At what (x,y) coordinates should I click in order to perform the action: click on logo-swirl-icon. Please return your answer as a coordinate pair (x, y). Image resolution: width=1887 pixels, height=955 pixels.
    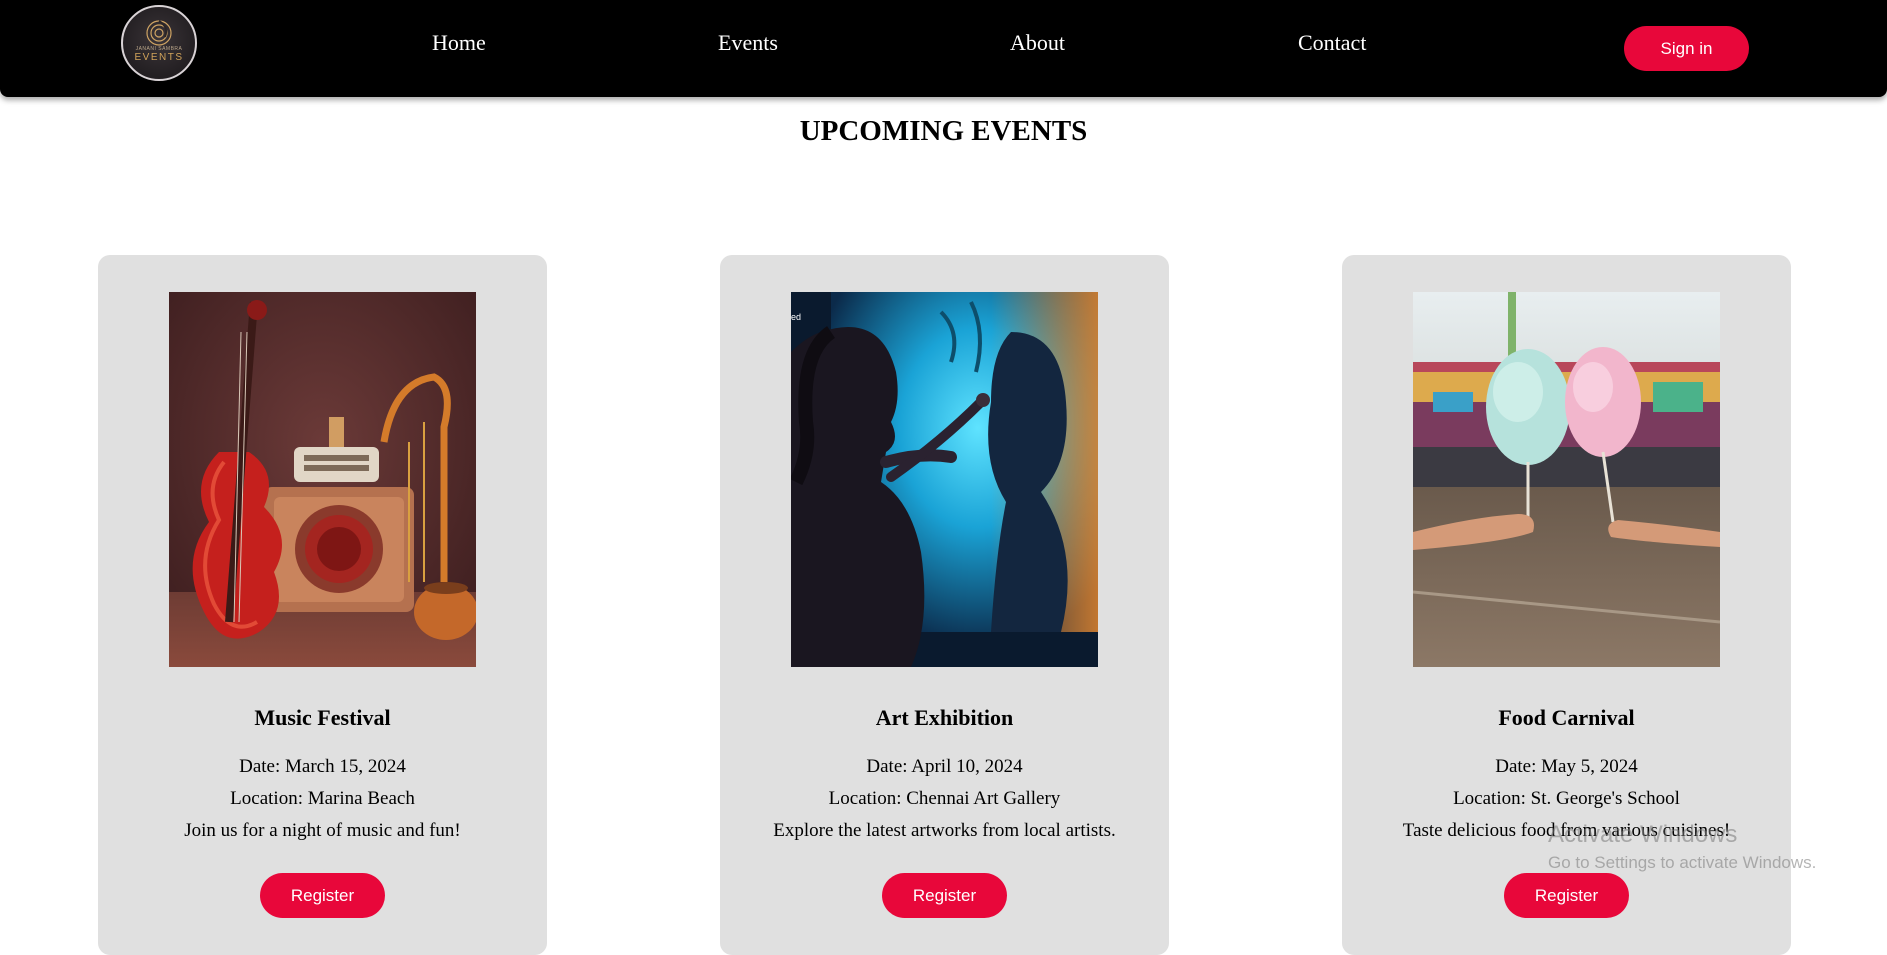
    Looking at the image, I should click on (159, 33).